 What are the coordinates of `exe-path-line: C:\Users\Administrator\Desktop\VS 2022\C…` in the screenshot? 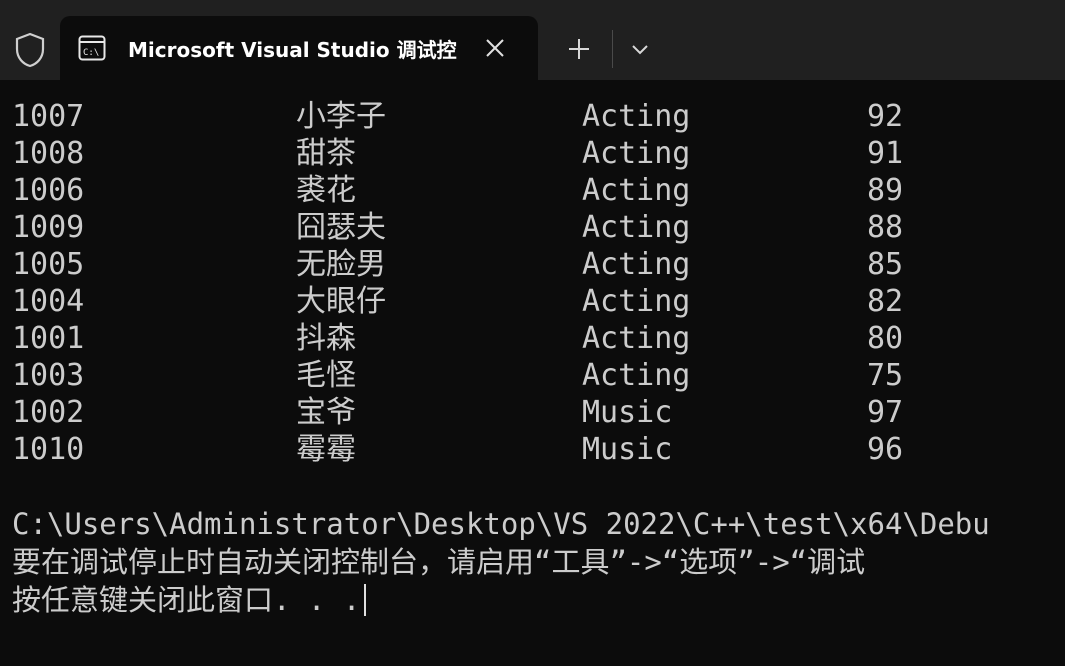 It's located at (501, 524).